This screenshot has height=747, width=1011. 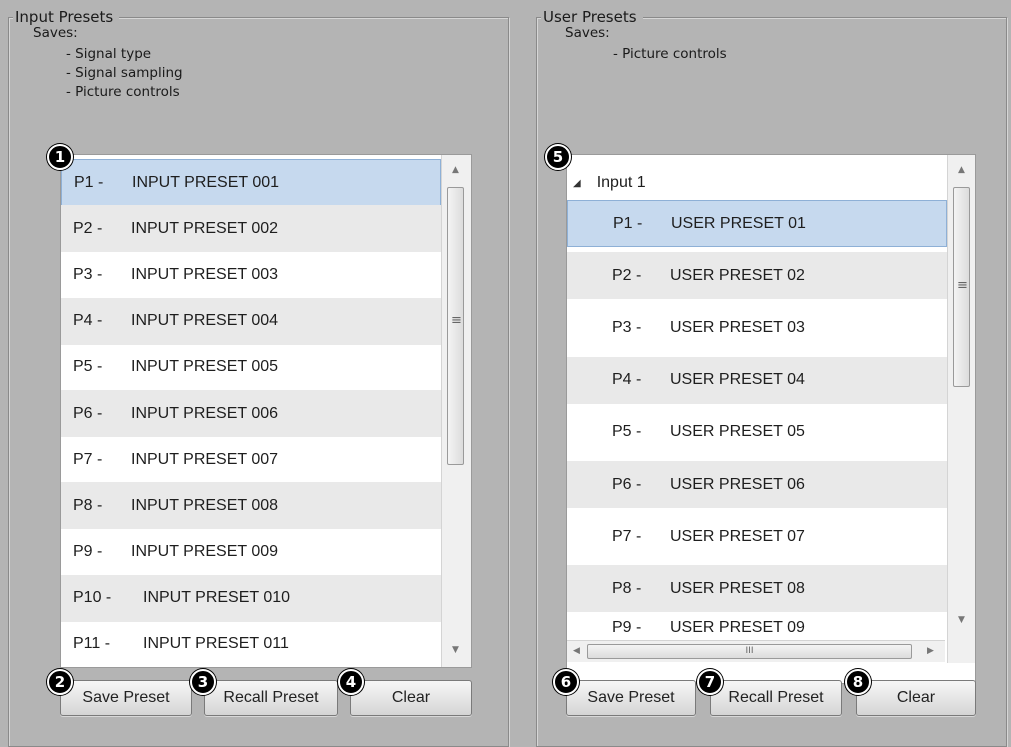 I want to click on list-item: P9 - USER PRESET 09, so click(x=757, y=628).